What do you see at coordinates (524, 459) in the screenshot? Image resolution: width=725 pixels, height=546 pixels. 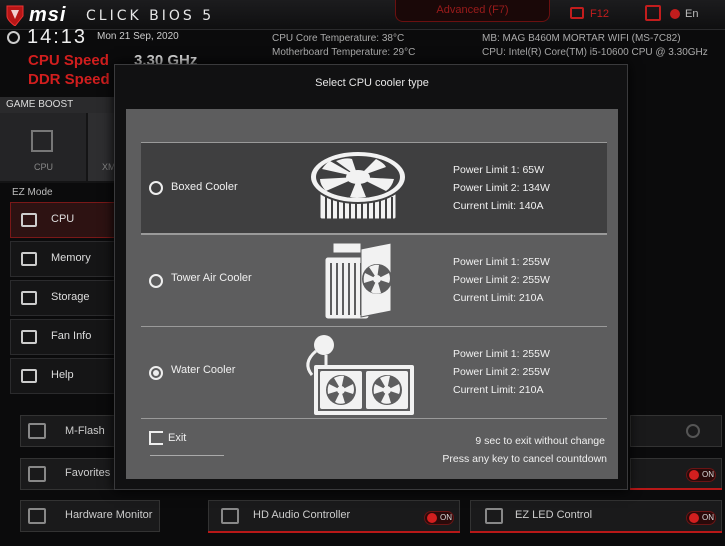 I see `cancel-countdown-hint: Press any key to cancel countdown` at bounding box center [524, 459].